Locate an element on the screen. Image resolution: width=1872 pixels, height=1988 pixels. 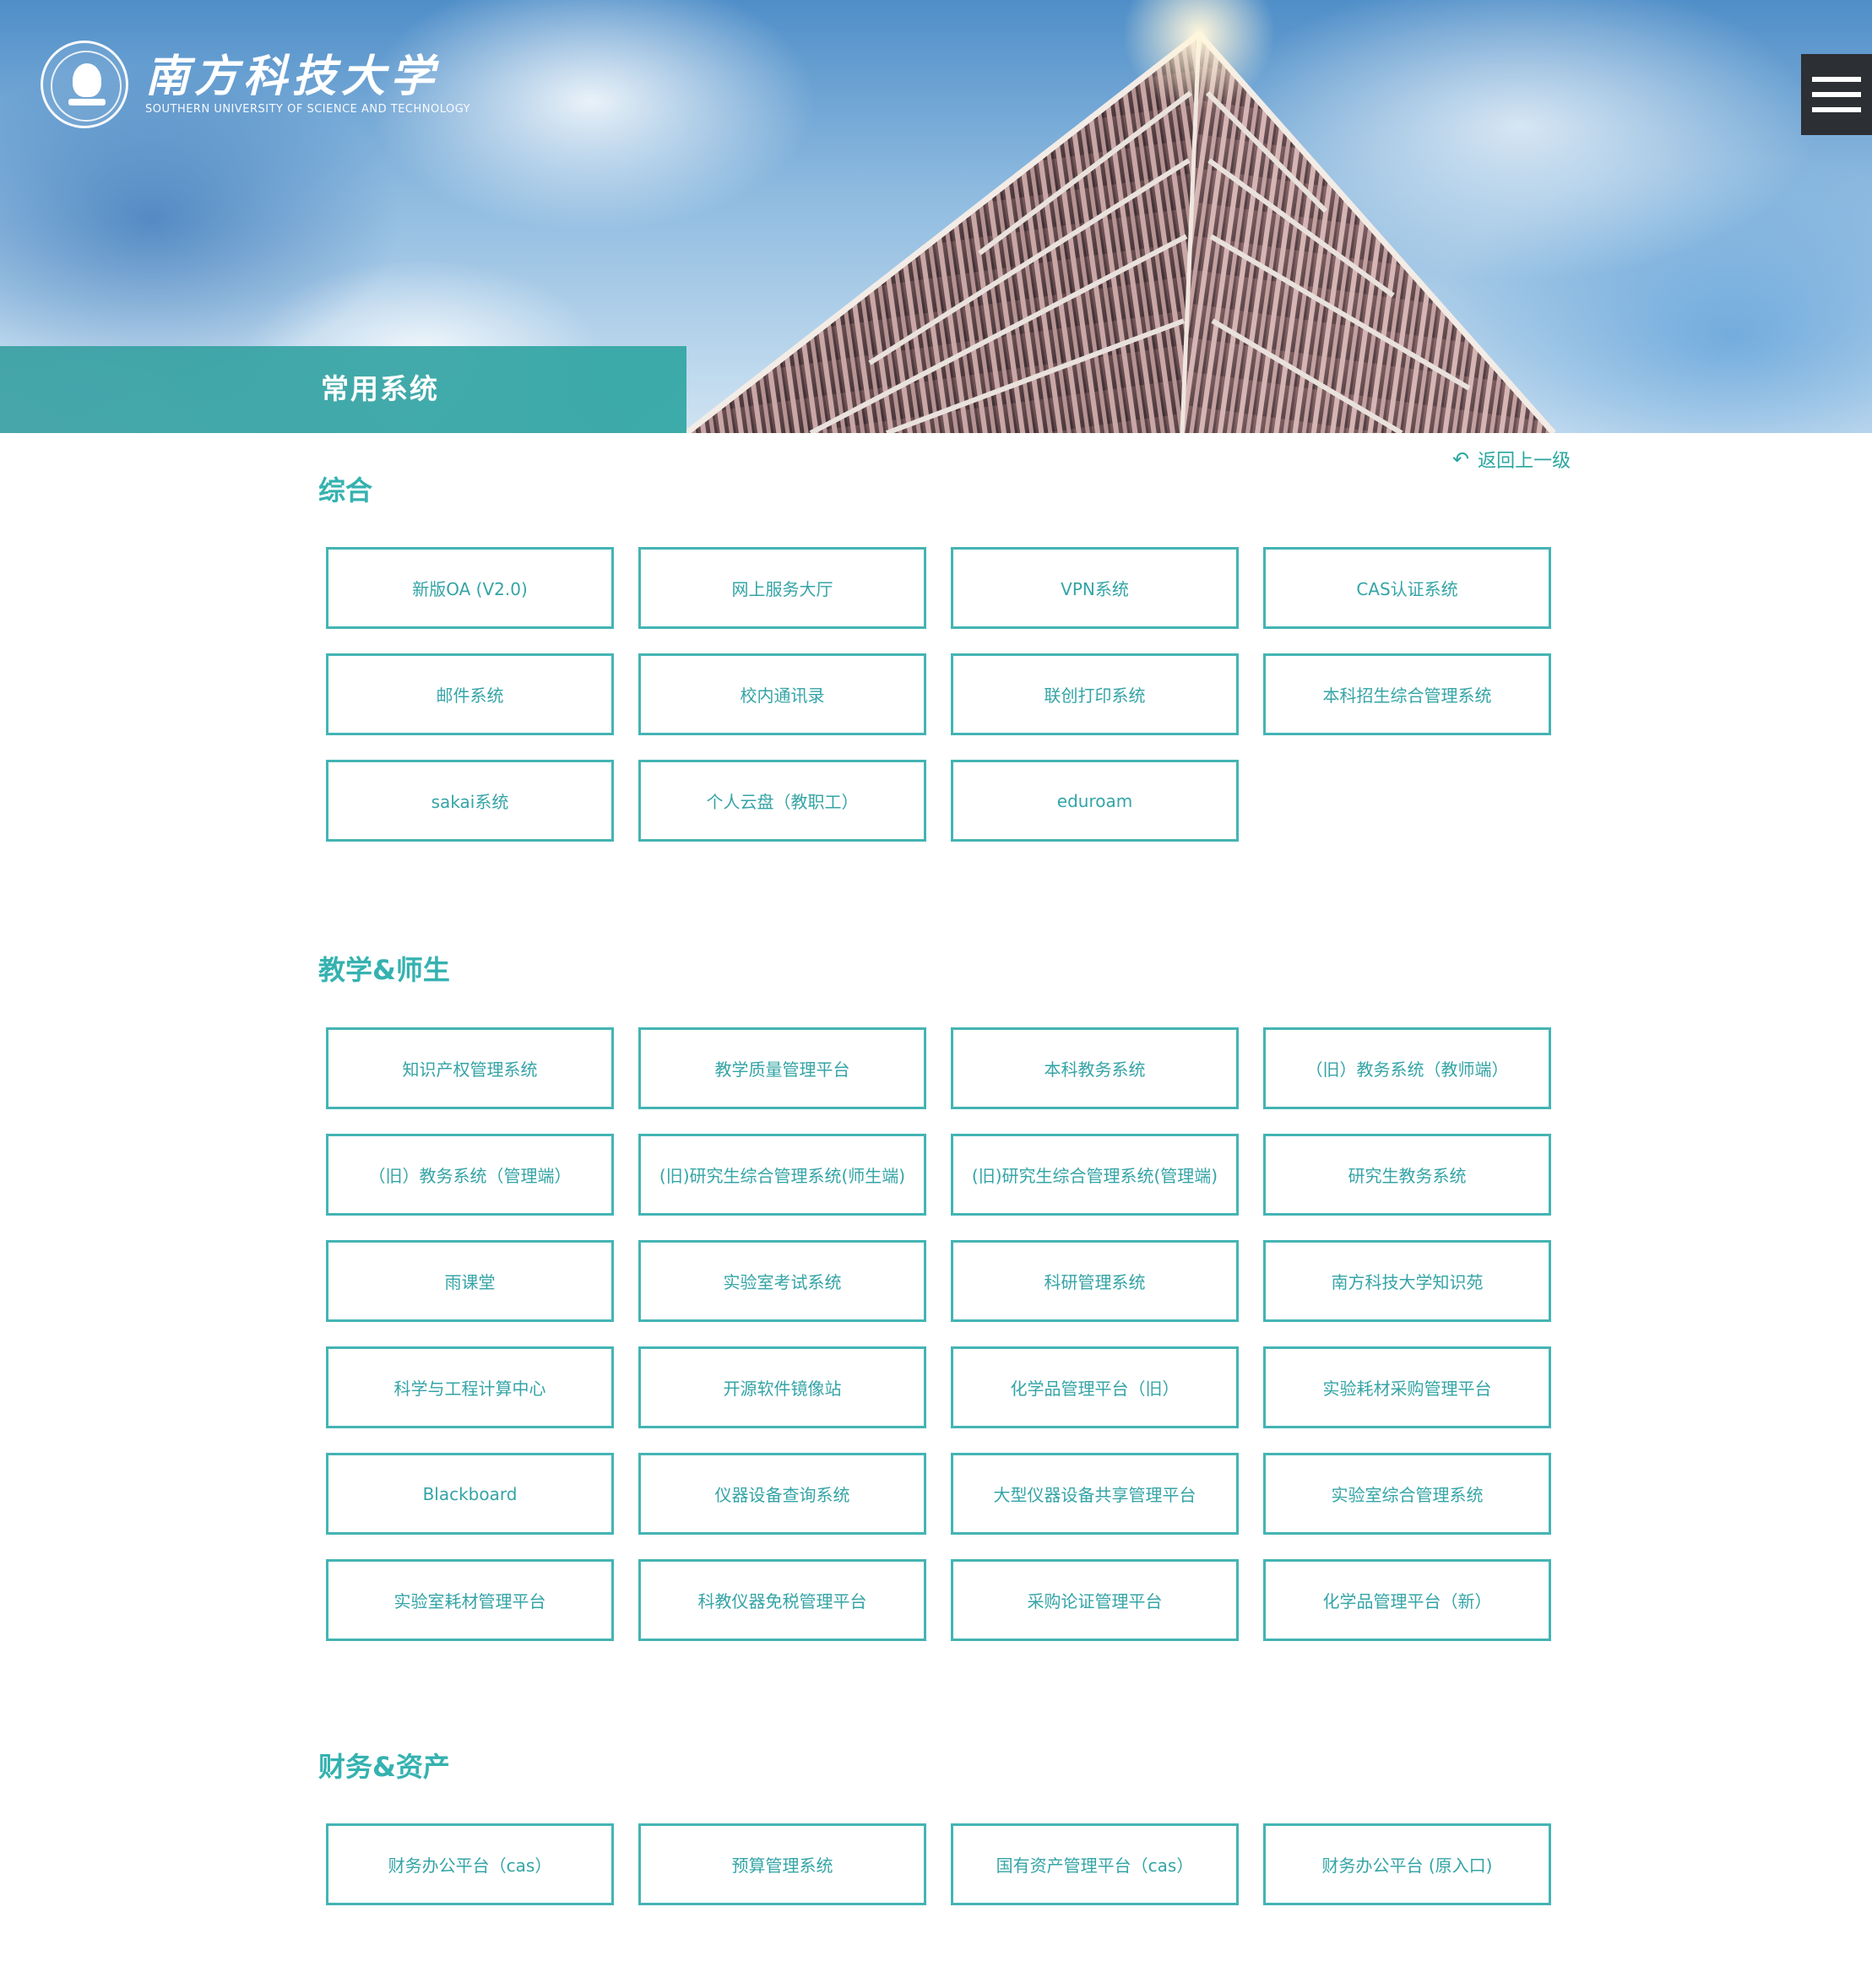
system-link-button: (旧)研究生综合管理系统(管理端) is located at coordinates (1095, 1175).